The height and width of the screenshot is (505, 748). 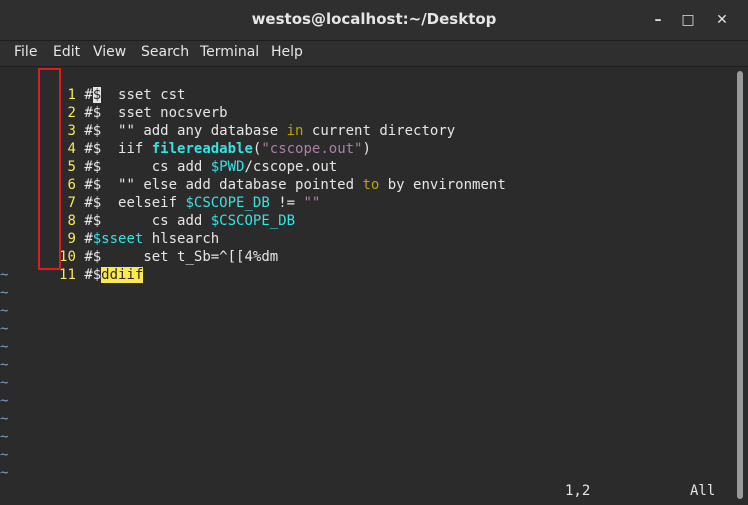 What do you see at coordinates (688, 20) in the screenshot?
I see `maximize-button: □` at bounding box center [688, 20].